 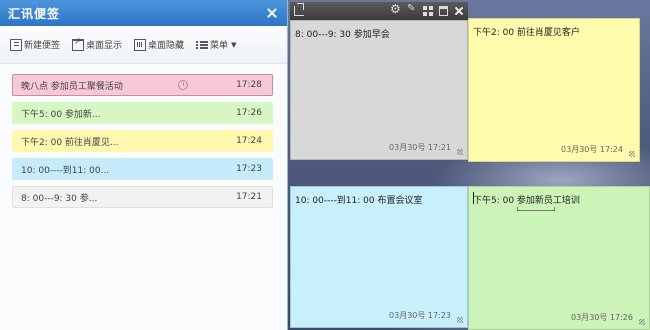 What do you see at coordinates (249, 113) in the screenshot?
I see `list-item-time: 17:26` at bounding box center [249, 113].